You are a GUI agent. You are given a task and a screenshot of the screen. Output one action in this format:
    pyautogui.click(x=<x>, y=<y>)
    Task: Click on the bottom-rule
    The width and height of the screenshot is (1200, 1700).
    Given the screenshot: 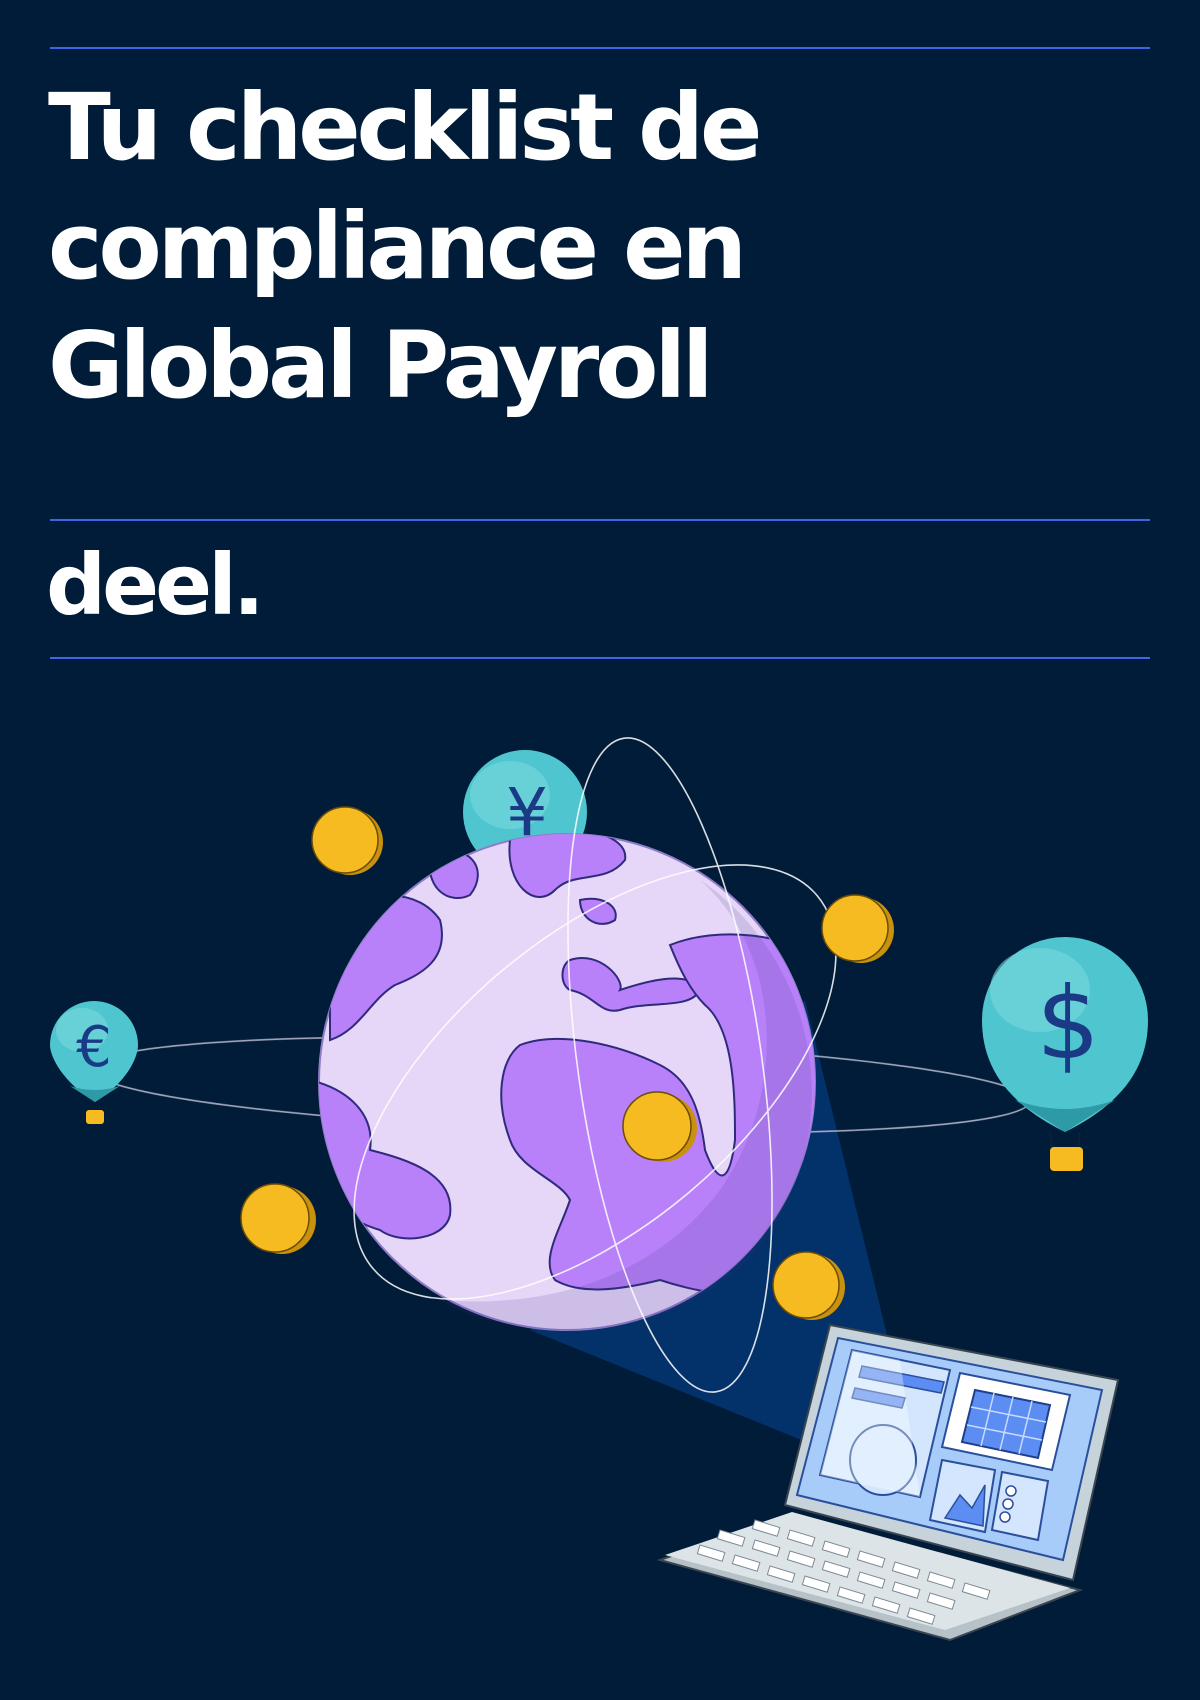 What is the action you would take?
    pyautogui.click(x=600, y=658)
    